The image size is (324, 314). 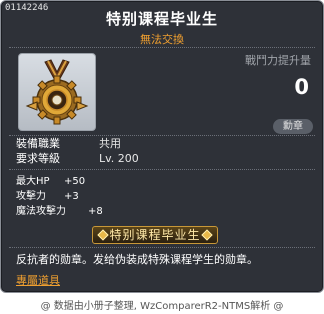 I want to click on power-label: 戰鬥力提升量, so click(x=278, y=60).